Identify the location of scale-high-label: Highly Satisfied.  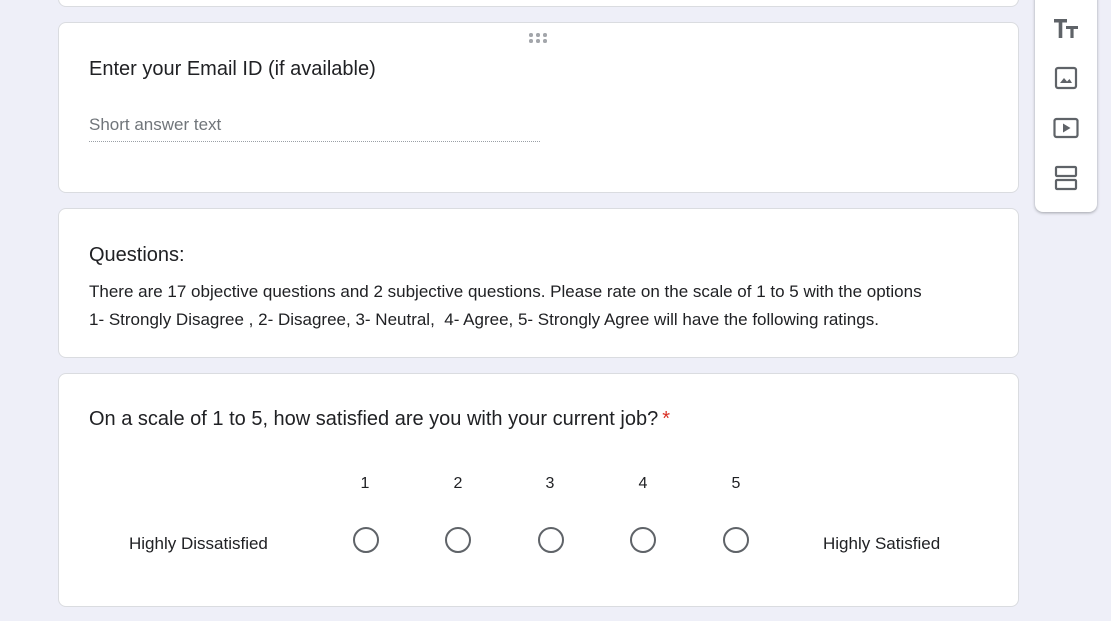
(882, 543).